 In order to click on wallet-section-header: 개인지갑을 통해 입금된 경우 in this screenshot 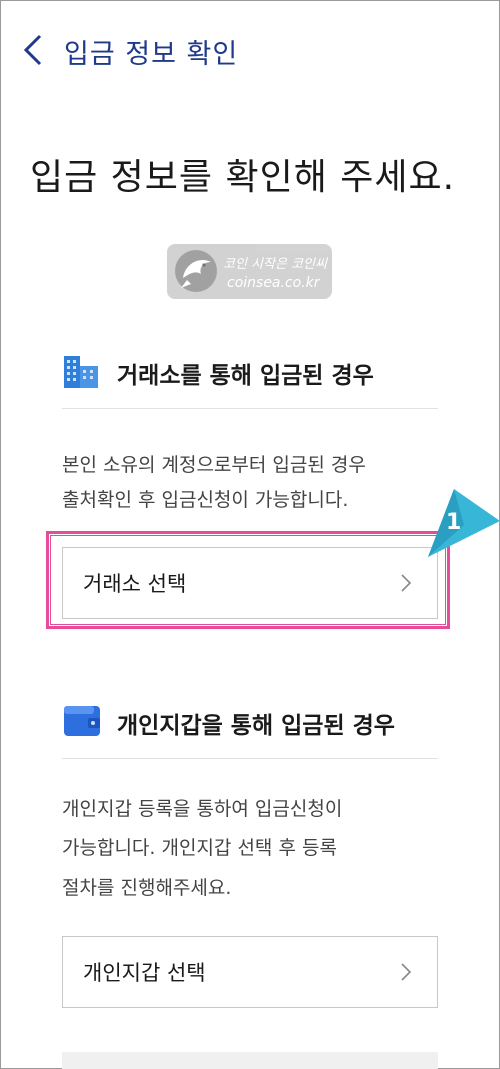, I will do `click(250, 720)`.